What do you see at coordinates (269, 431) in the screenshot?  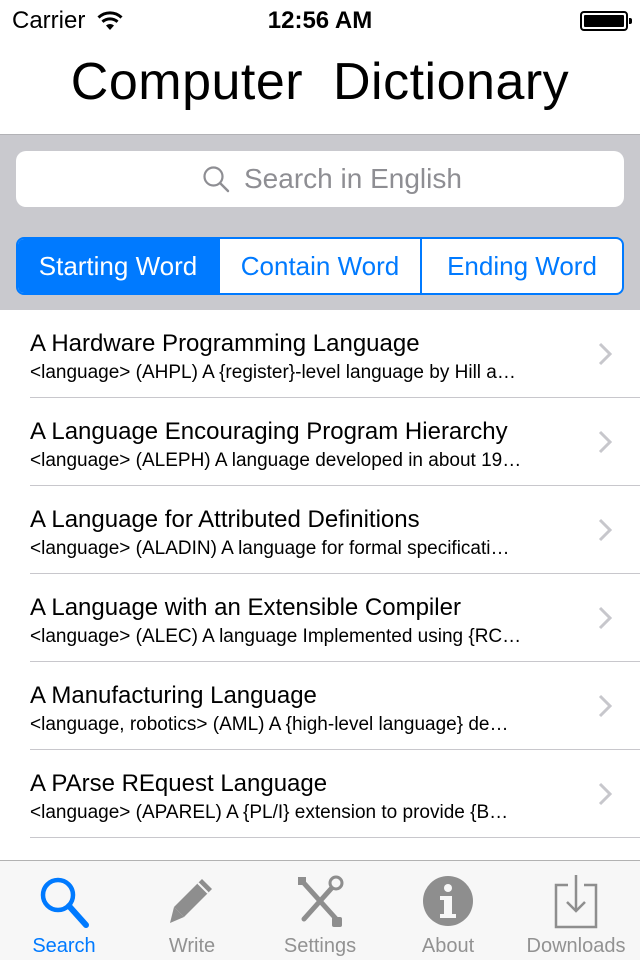 I see `list-item-title: A Language Encouraging Program Hierarchy` at bounding box center [269, 431].